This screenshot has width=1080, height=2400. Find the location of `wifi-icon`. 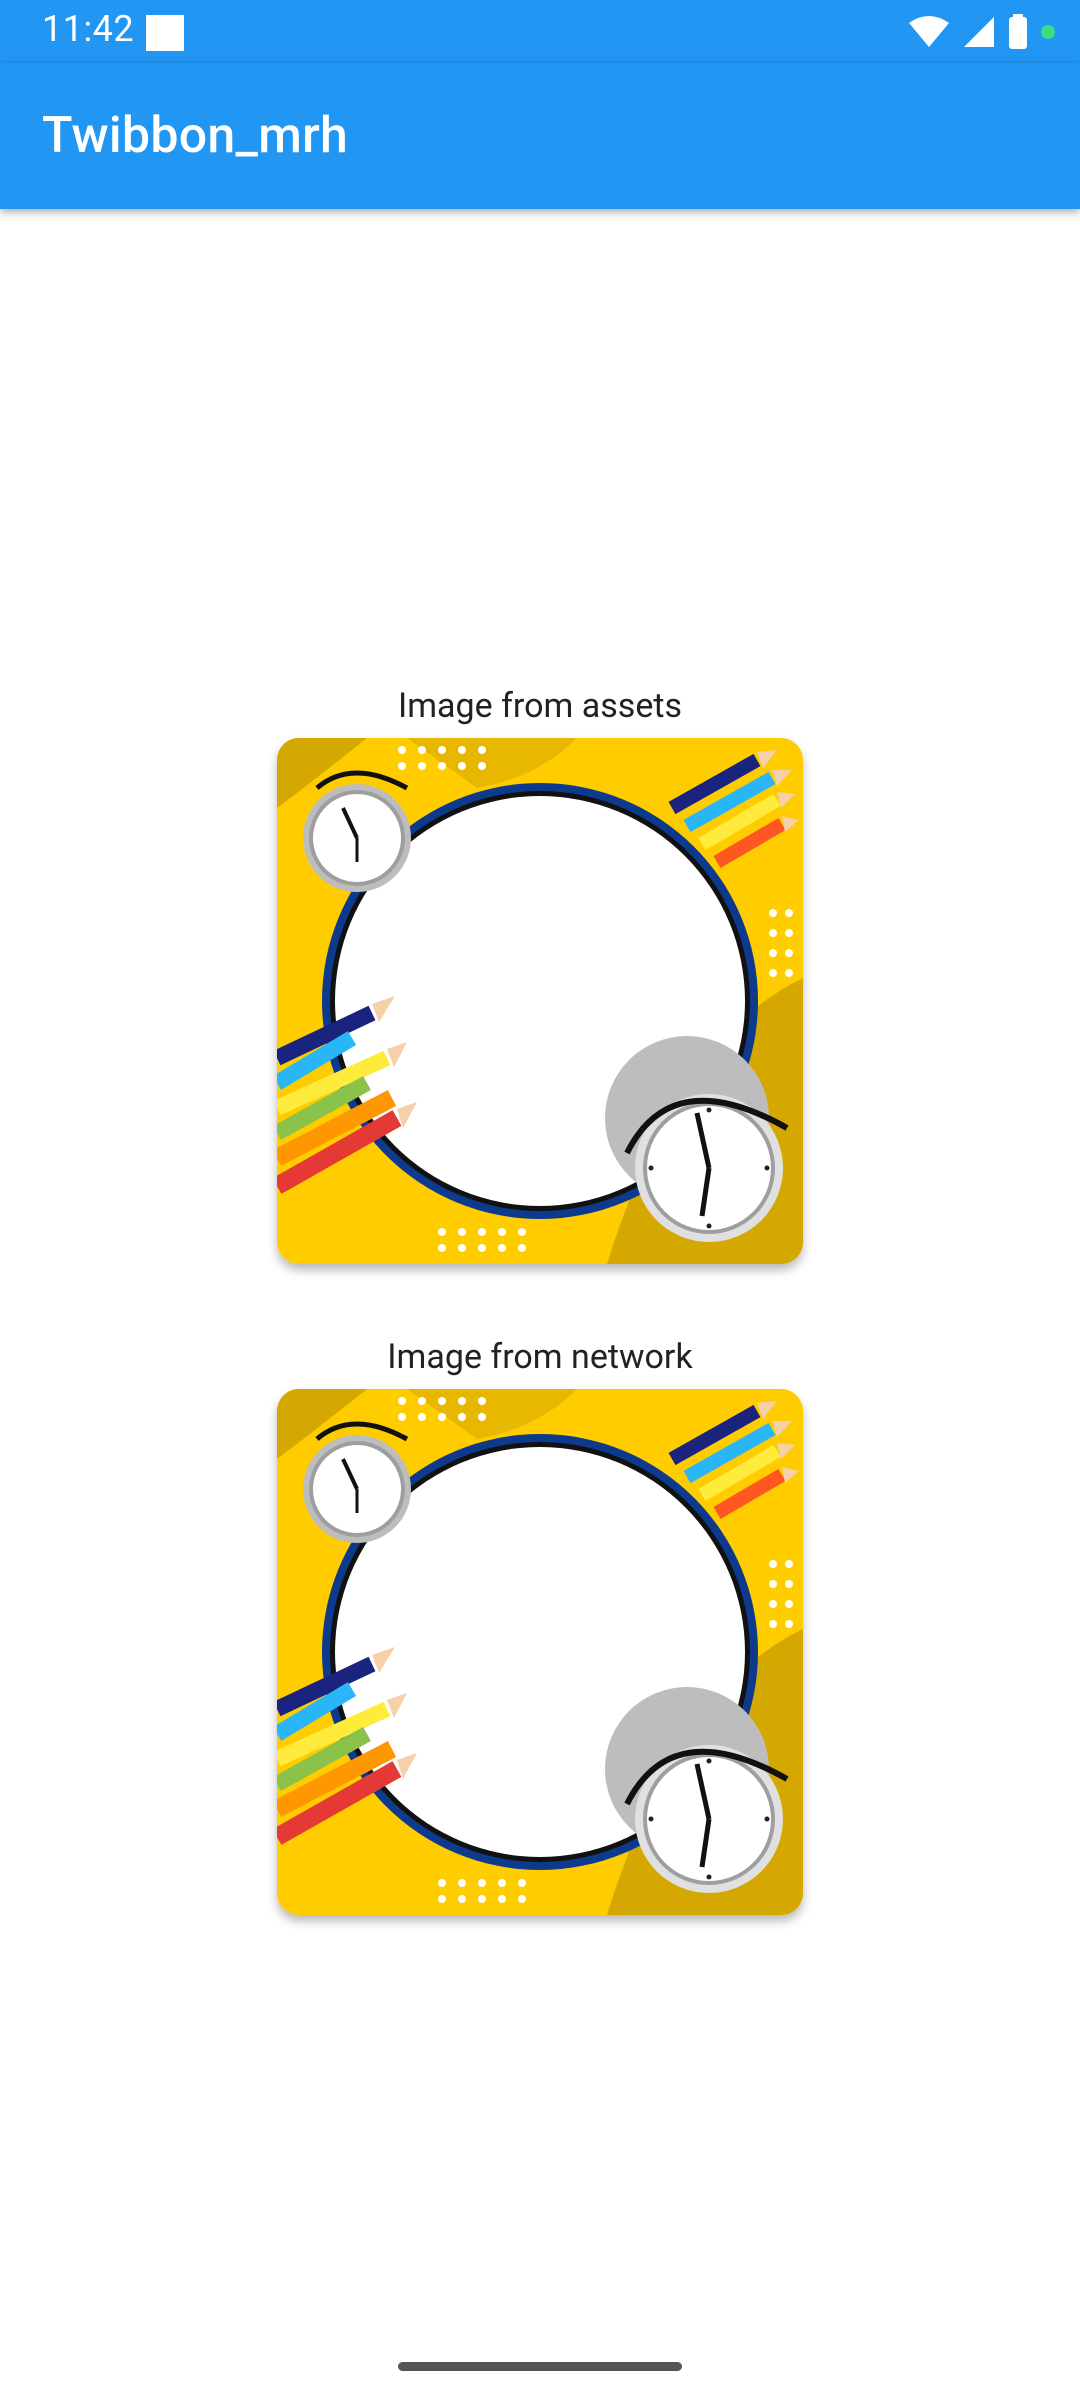

wifi-icon is located at coordinates (929, 31).